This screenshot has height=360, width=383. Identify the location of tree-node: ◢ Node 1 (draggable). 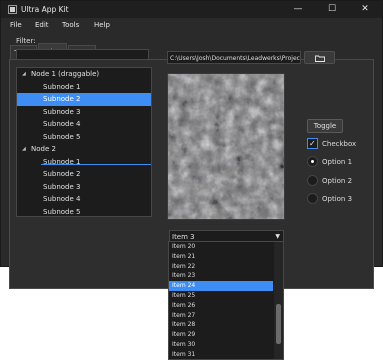
(84, 74).